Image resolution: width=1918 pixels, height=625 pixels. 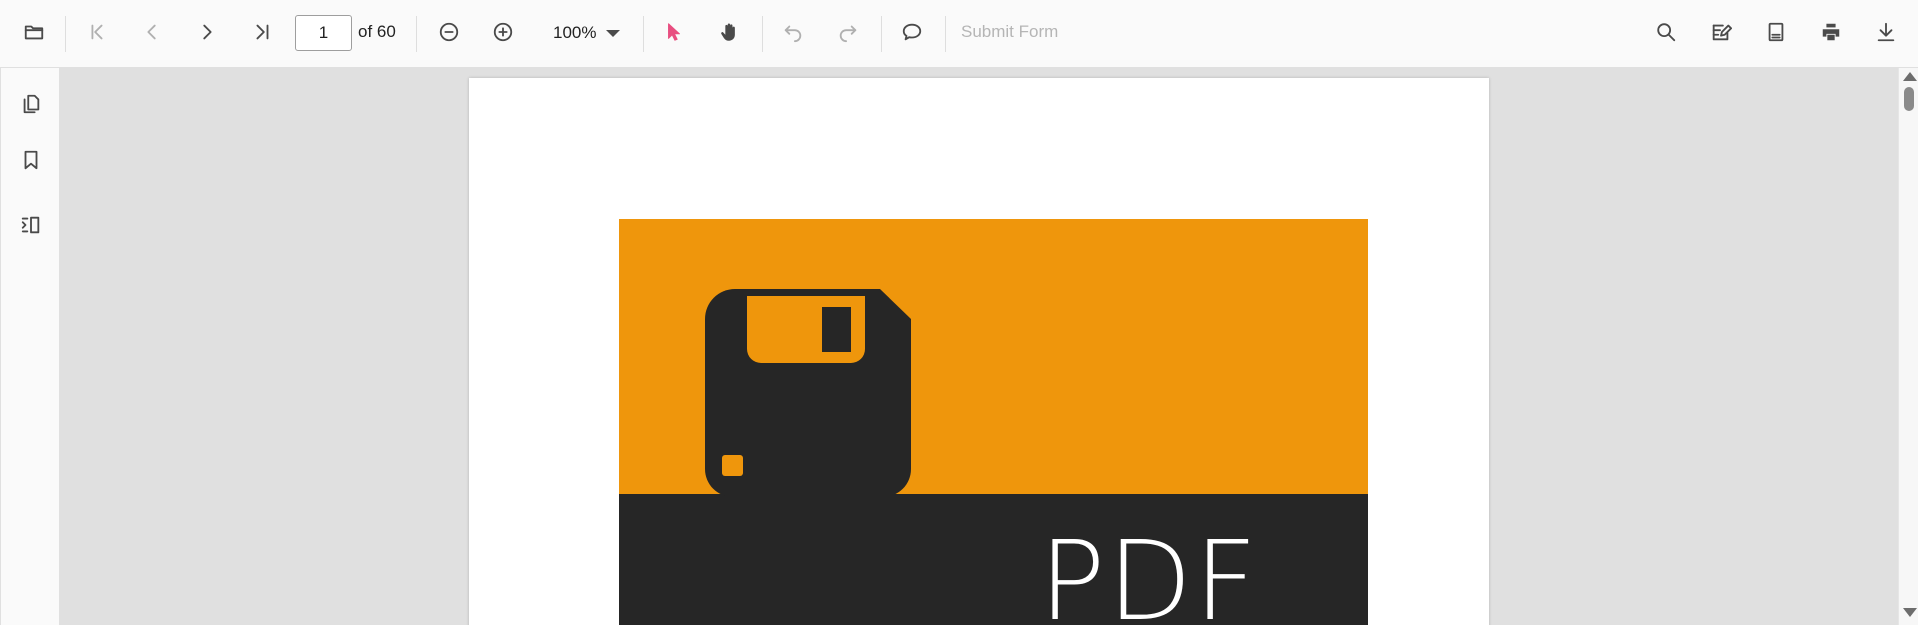 What do you see at coordinates (377, 31) in the screenshot?
I see `page-count-label: of 60` at bounding box center [377, 31].